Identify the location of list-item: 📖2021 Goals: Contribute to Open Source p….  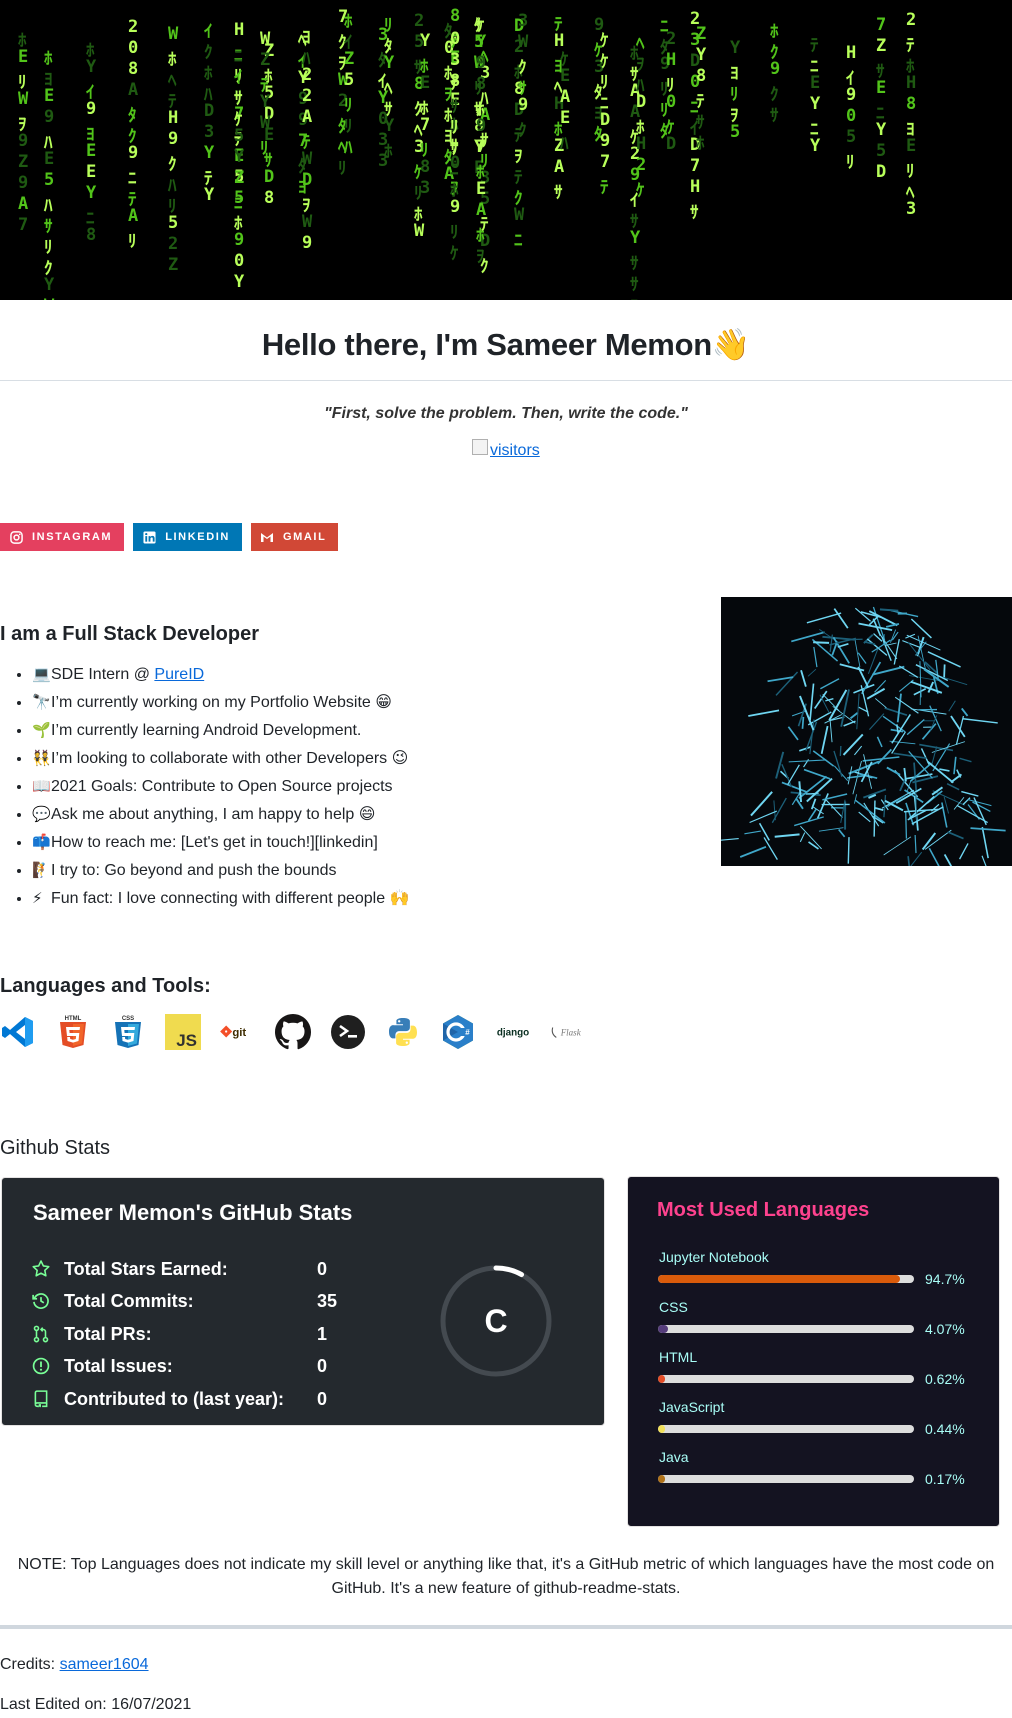
(352, 787).